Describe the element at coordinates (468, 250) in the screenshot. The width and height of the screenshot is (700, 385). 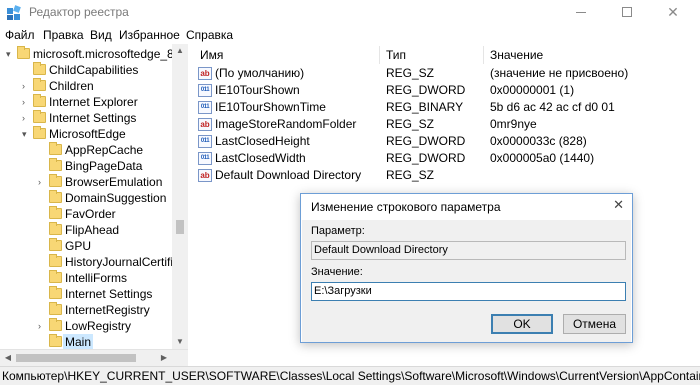
I see `param-name-field: Default Download Directory` at that location.